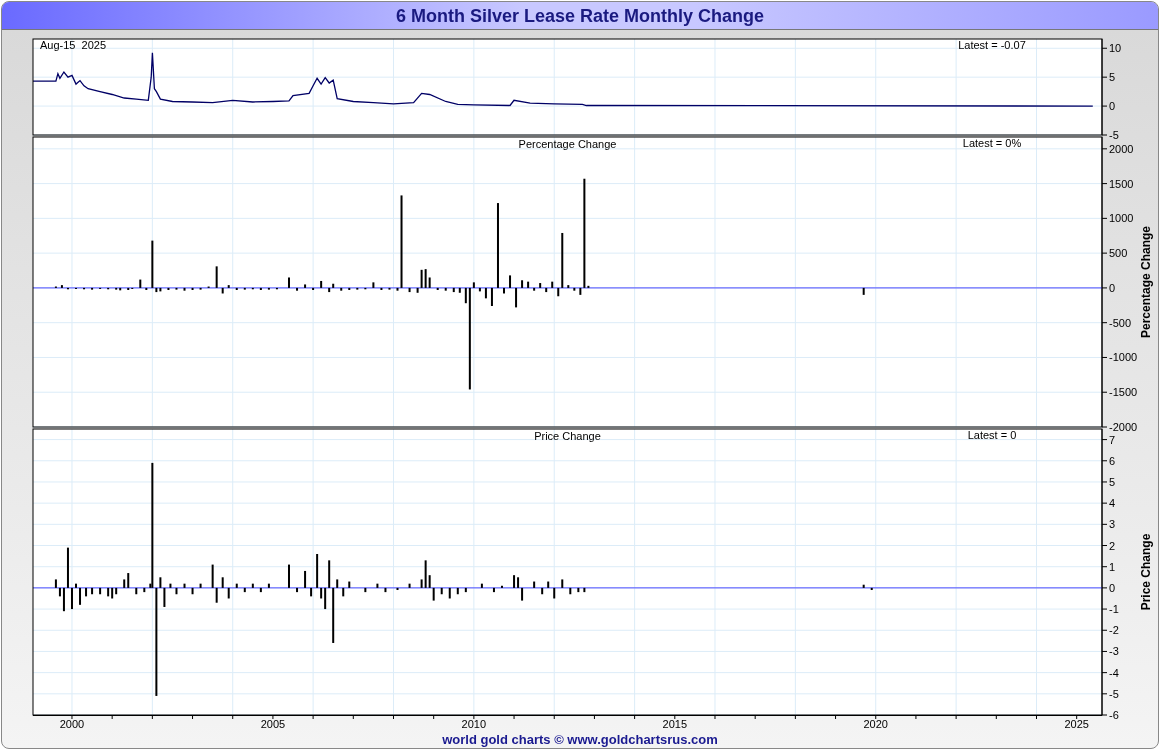 The image size is (1160, 750). I want to click on axis-label: 2025, so click(1076, 724).